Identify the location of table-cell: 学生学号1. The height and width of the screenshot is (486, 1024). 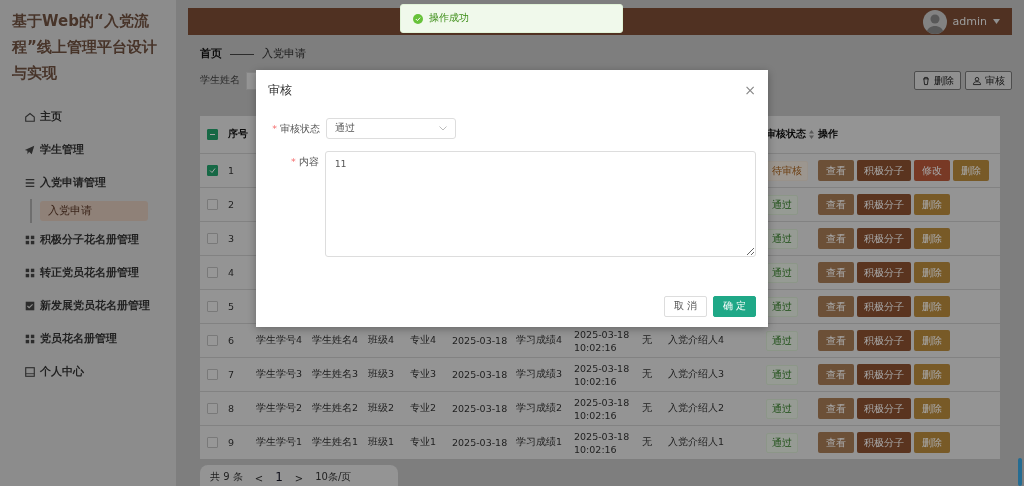
(279, 443).